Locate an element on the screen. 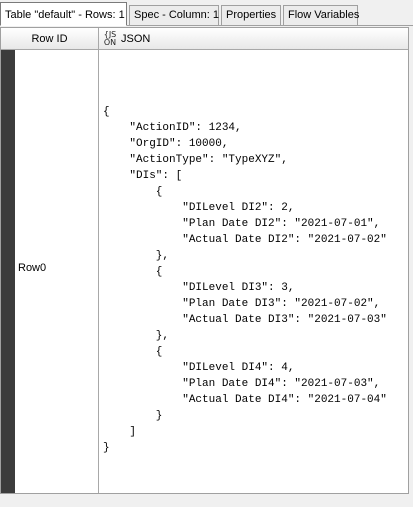 The width and height of the screenshot is (413, 507). tab-table-default: Table "default" - Rows: 1 is located at coordinates (63, 14).